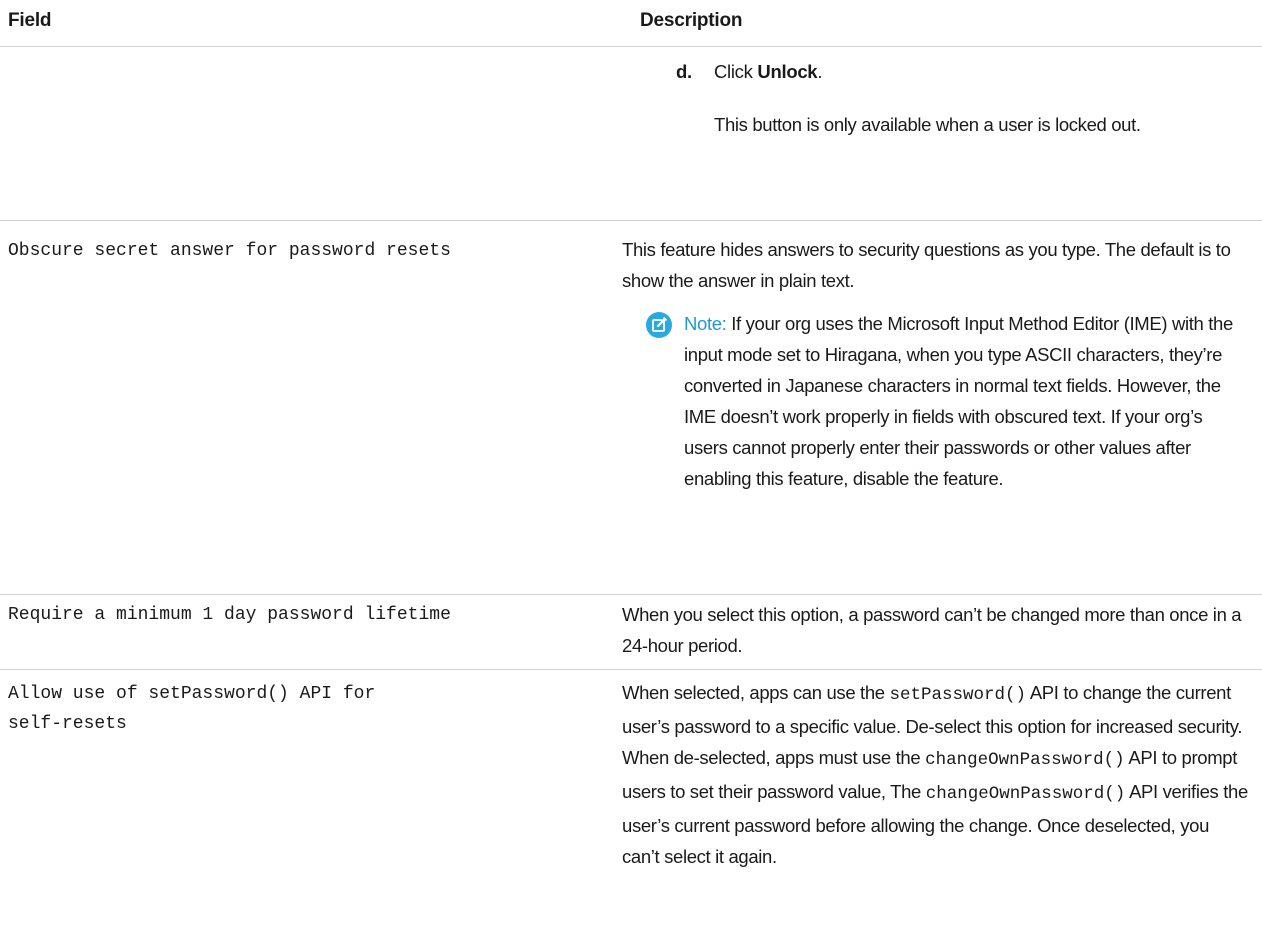 This screenshot has height=936, width=1262. What do you see at coordinates (684, 71) in the screenshot?
I see `step-letter: d.` at bounding box center [684, 71].